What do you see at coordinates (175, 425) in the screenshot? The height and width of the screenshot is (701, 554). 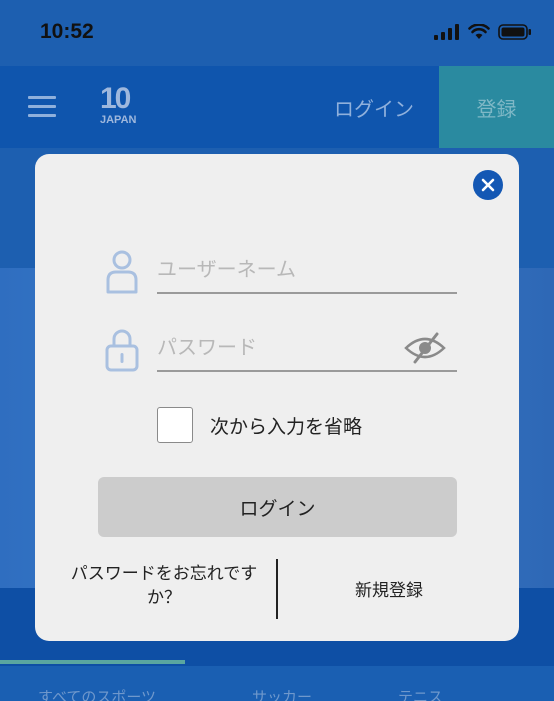 I see `remember-checkbox` at bounding box center [175, 425].